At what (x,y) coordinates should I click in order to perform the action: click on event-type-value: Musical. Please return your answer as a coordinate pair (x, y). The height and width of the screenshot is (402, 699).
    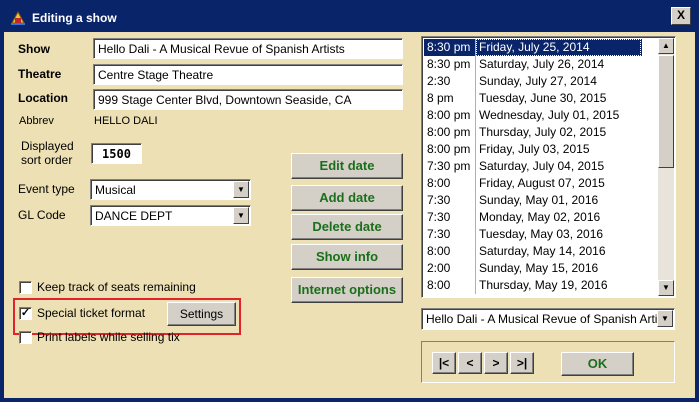
    Looking at the image, I should click on (115, 190).